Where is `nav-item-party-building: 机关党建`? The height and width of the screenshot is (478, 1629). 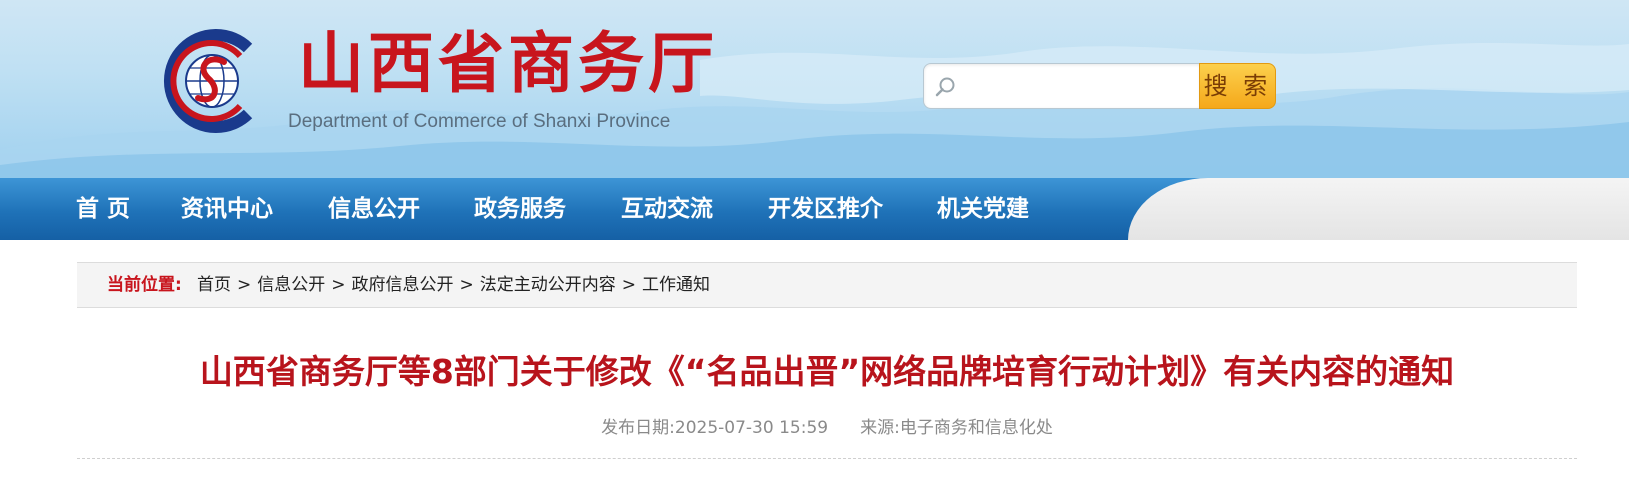 nav-item-party-building: 机关党建 is located at coordinates (983, 209).